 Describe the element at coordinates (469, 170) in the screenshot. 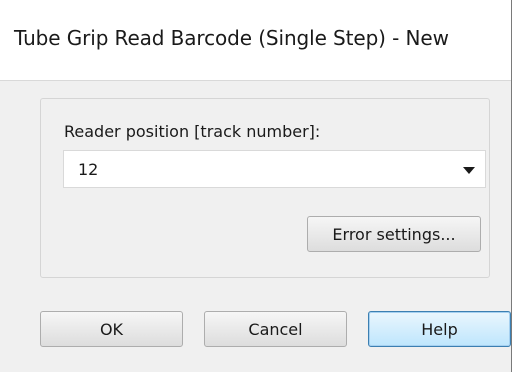

I see `chevron-down-icon` at that location.